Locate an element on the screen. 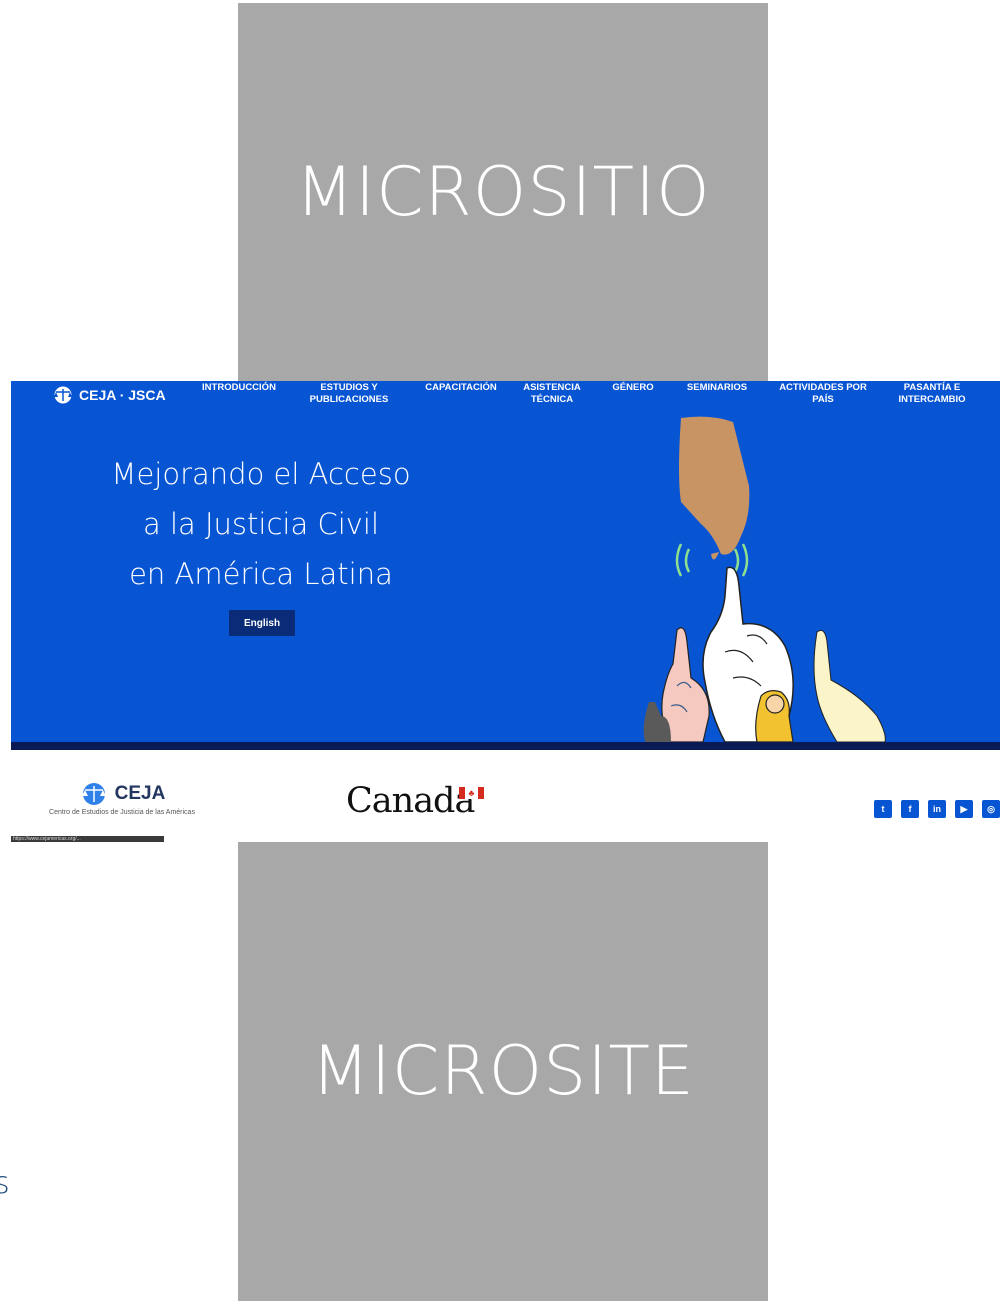  nav-item-introduccion: INTRODUCCIÓN is located at coordinates (239, 388).